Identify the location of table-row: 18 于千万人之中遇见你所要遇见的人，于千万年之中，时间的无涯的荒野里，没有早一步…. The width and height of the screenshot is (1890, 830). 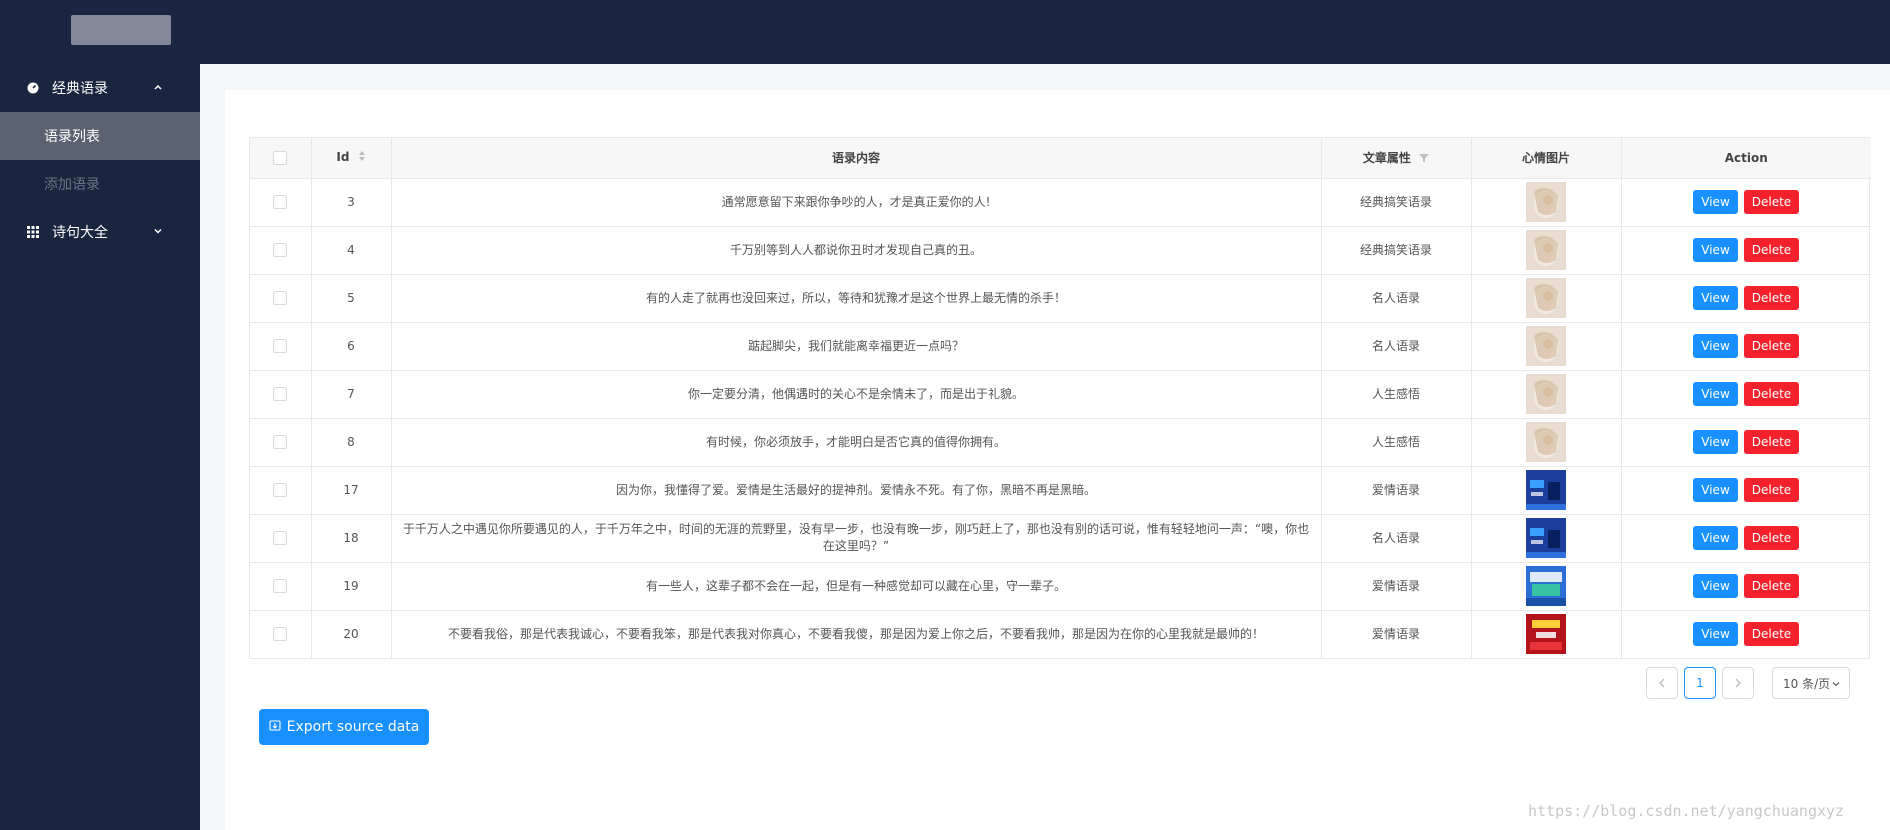
(1060, 538).